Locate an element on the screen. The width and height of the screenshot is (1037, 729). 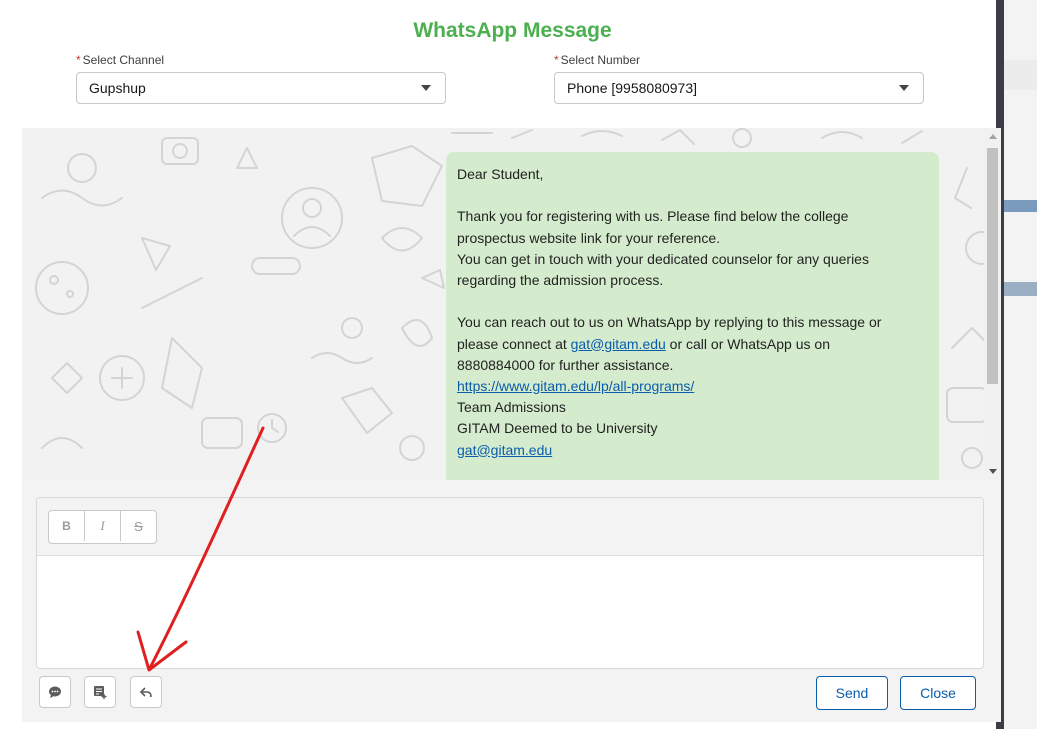
message-signature: Team Admissions is located at coordinates (511, 407).